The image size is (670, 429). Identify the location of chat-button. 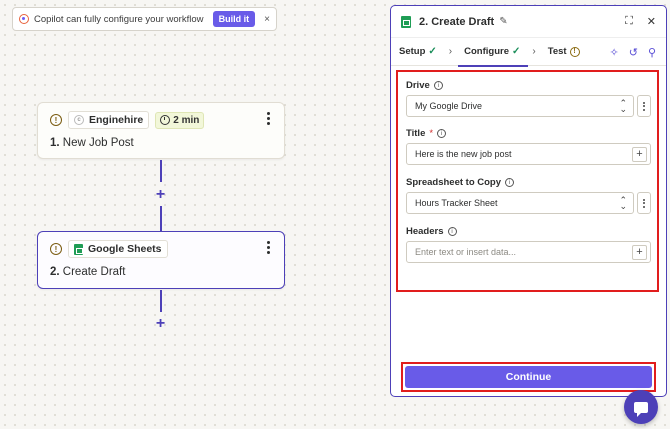
(641, 407).